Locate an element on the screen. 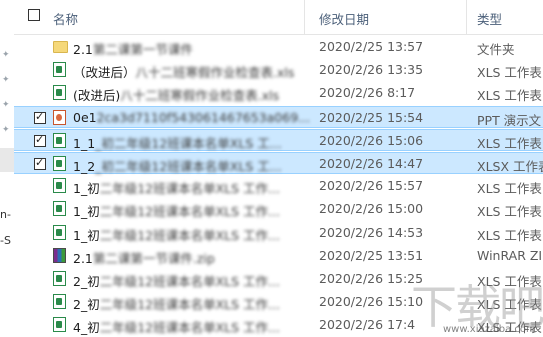 The width and height of the screenshot is (543, 337). file-name: （改进后）八十二班寒假作业检查表.xls is located at coordinates (183, 71).